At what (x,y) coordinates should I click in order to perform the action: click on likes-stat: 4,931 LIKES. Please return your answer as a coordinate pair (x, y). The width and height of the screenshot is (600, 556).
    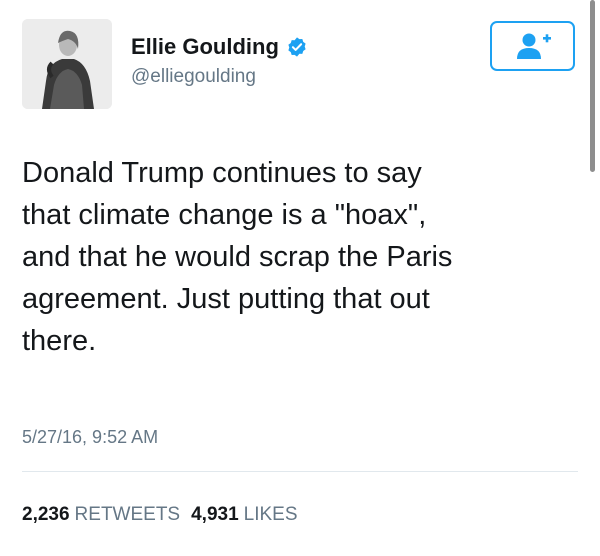
    Looking at the image, I should click on (244, 514).